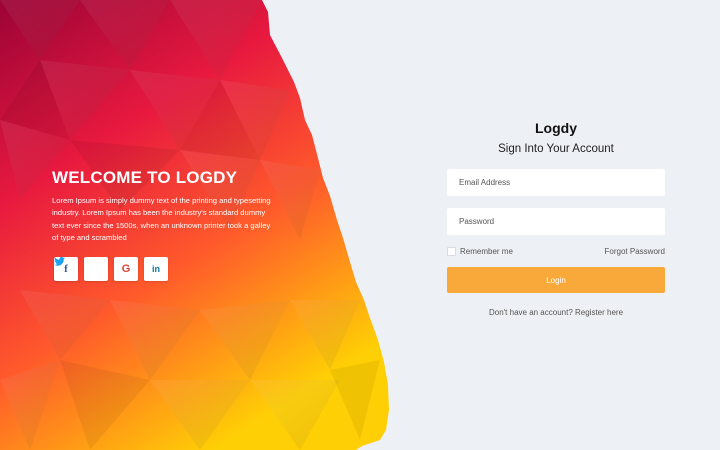  Describe the element at coordinates (556, 128) in the screenshot. I see `brand-title: Logdy` at that location.